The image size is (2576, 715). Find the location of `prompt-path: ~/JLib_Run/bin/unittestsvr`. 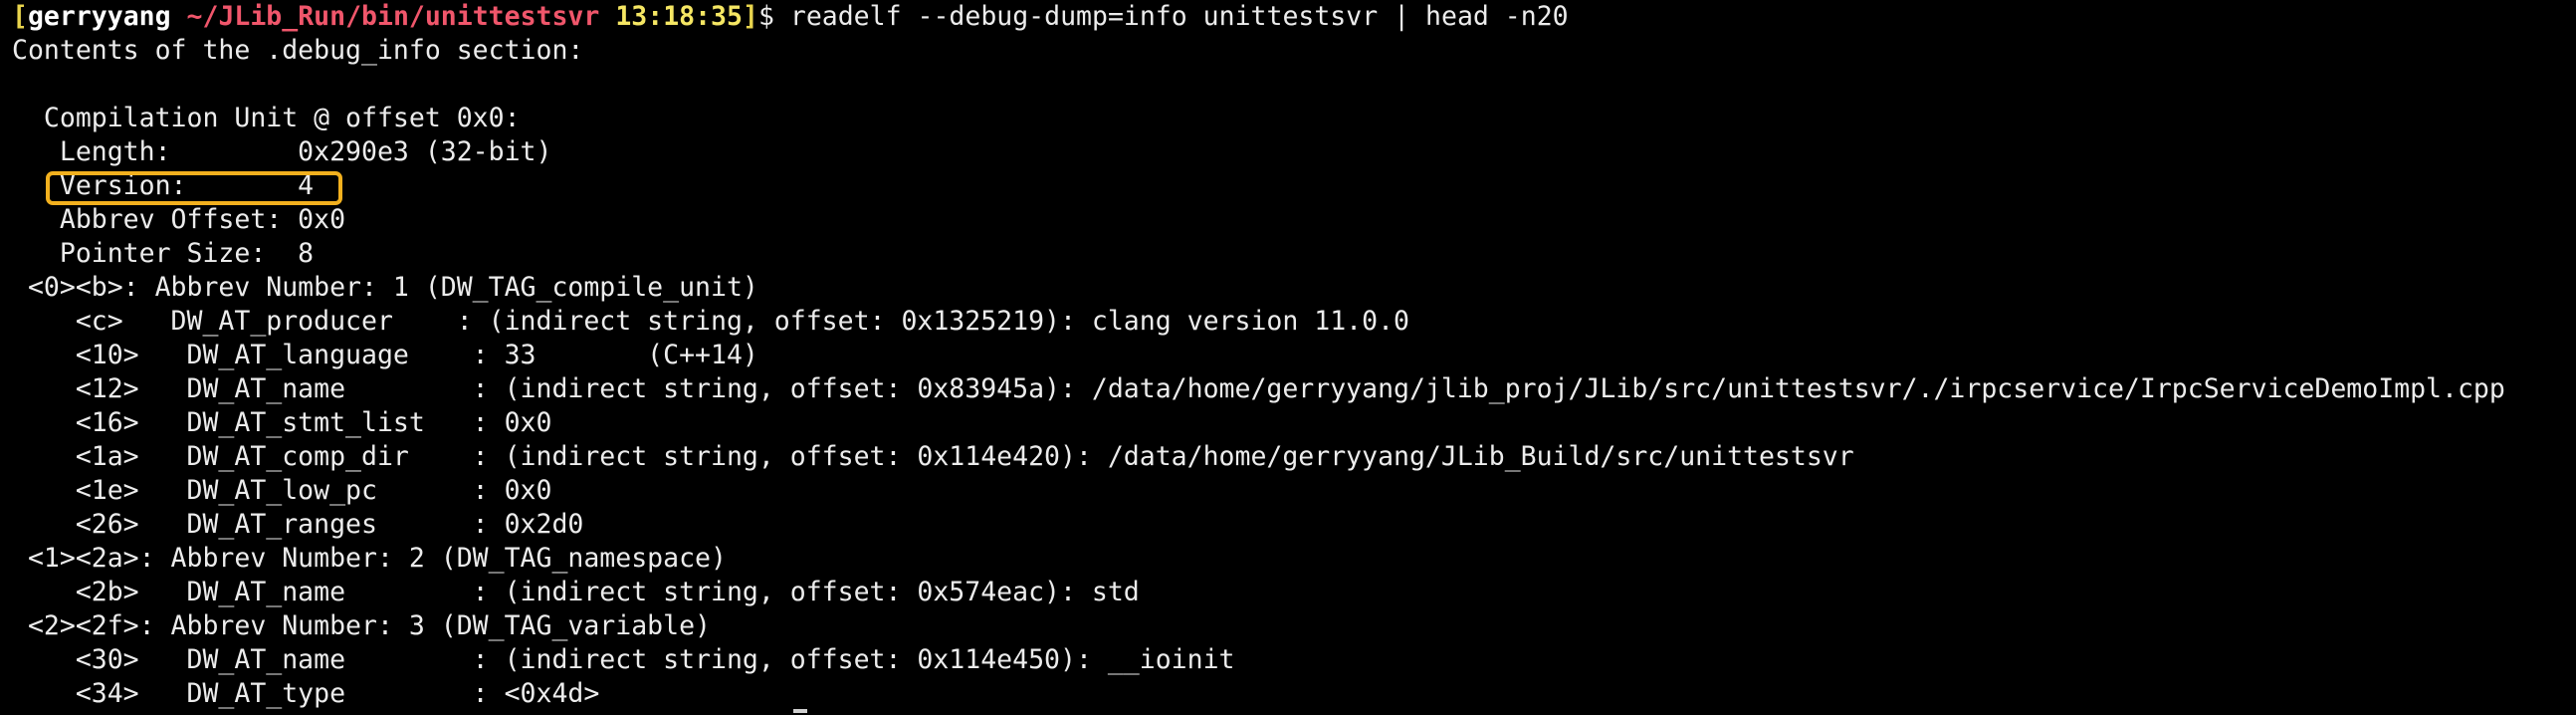

prompt-path: ~/JLib_Run/bin/unittestsvr is located at coordinates (393, 16).